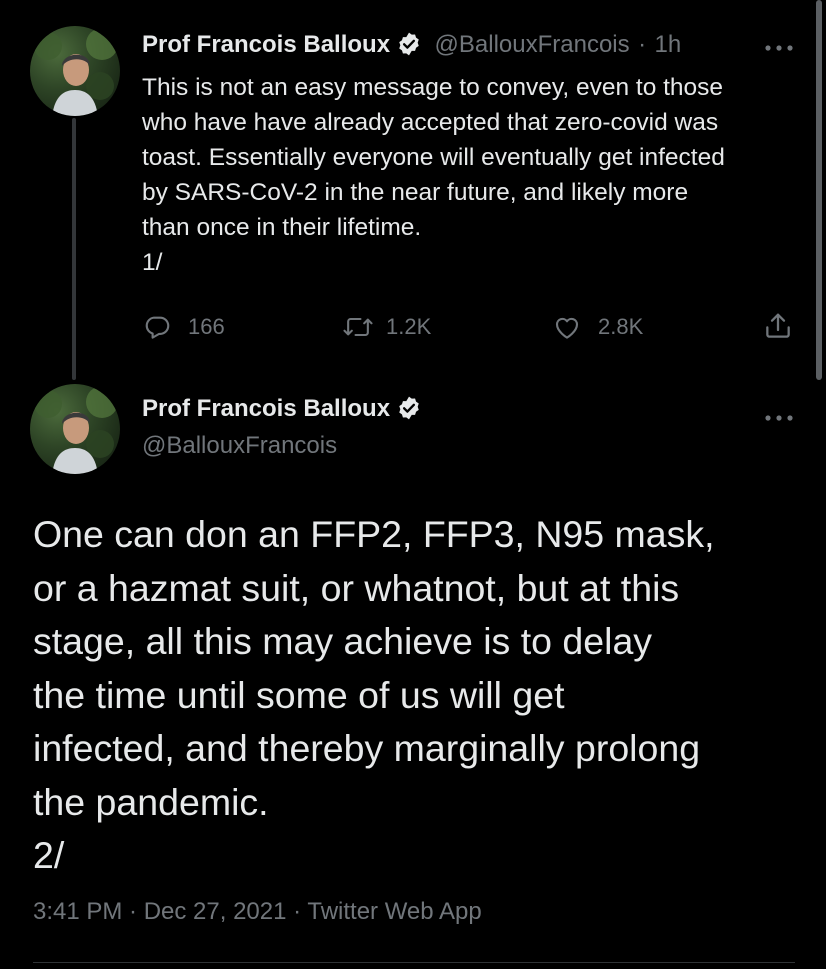  What do you see at coordinates (621, 326) in the screenshot?
I see `like-count: 2.8K` at bounding box center [621, 326].